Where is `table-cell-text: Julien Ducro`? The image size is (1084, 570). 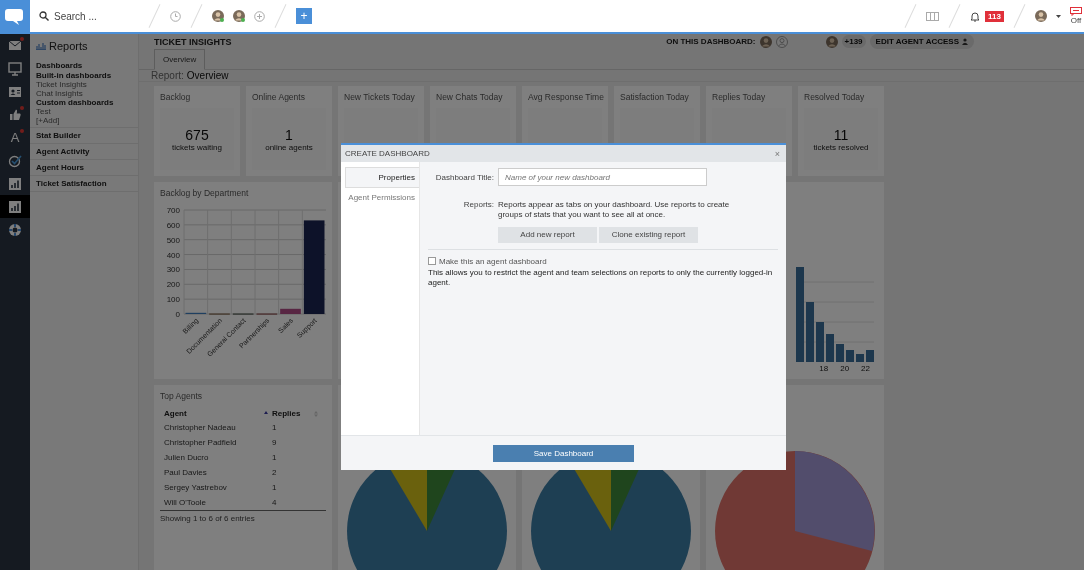
table-cell-text: Julien Ducro is located at coordinates (187, 458).